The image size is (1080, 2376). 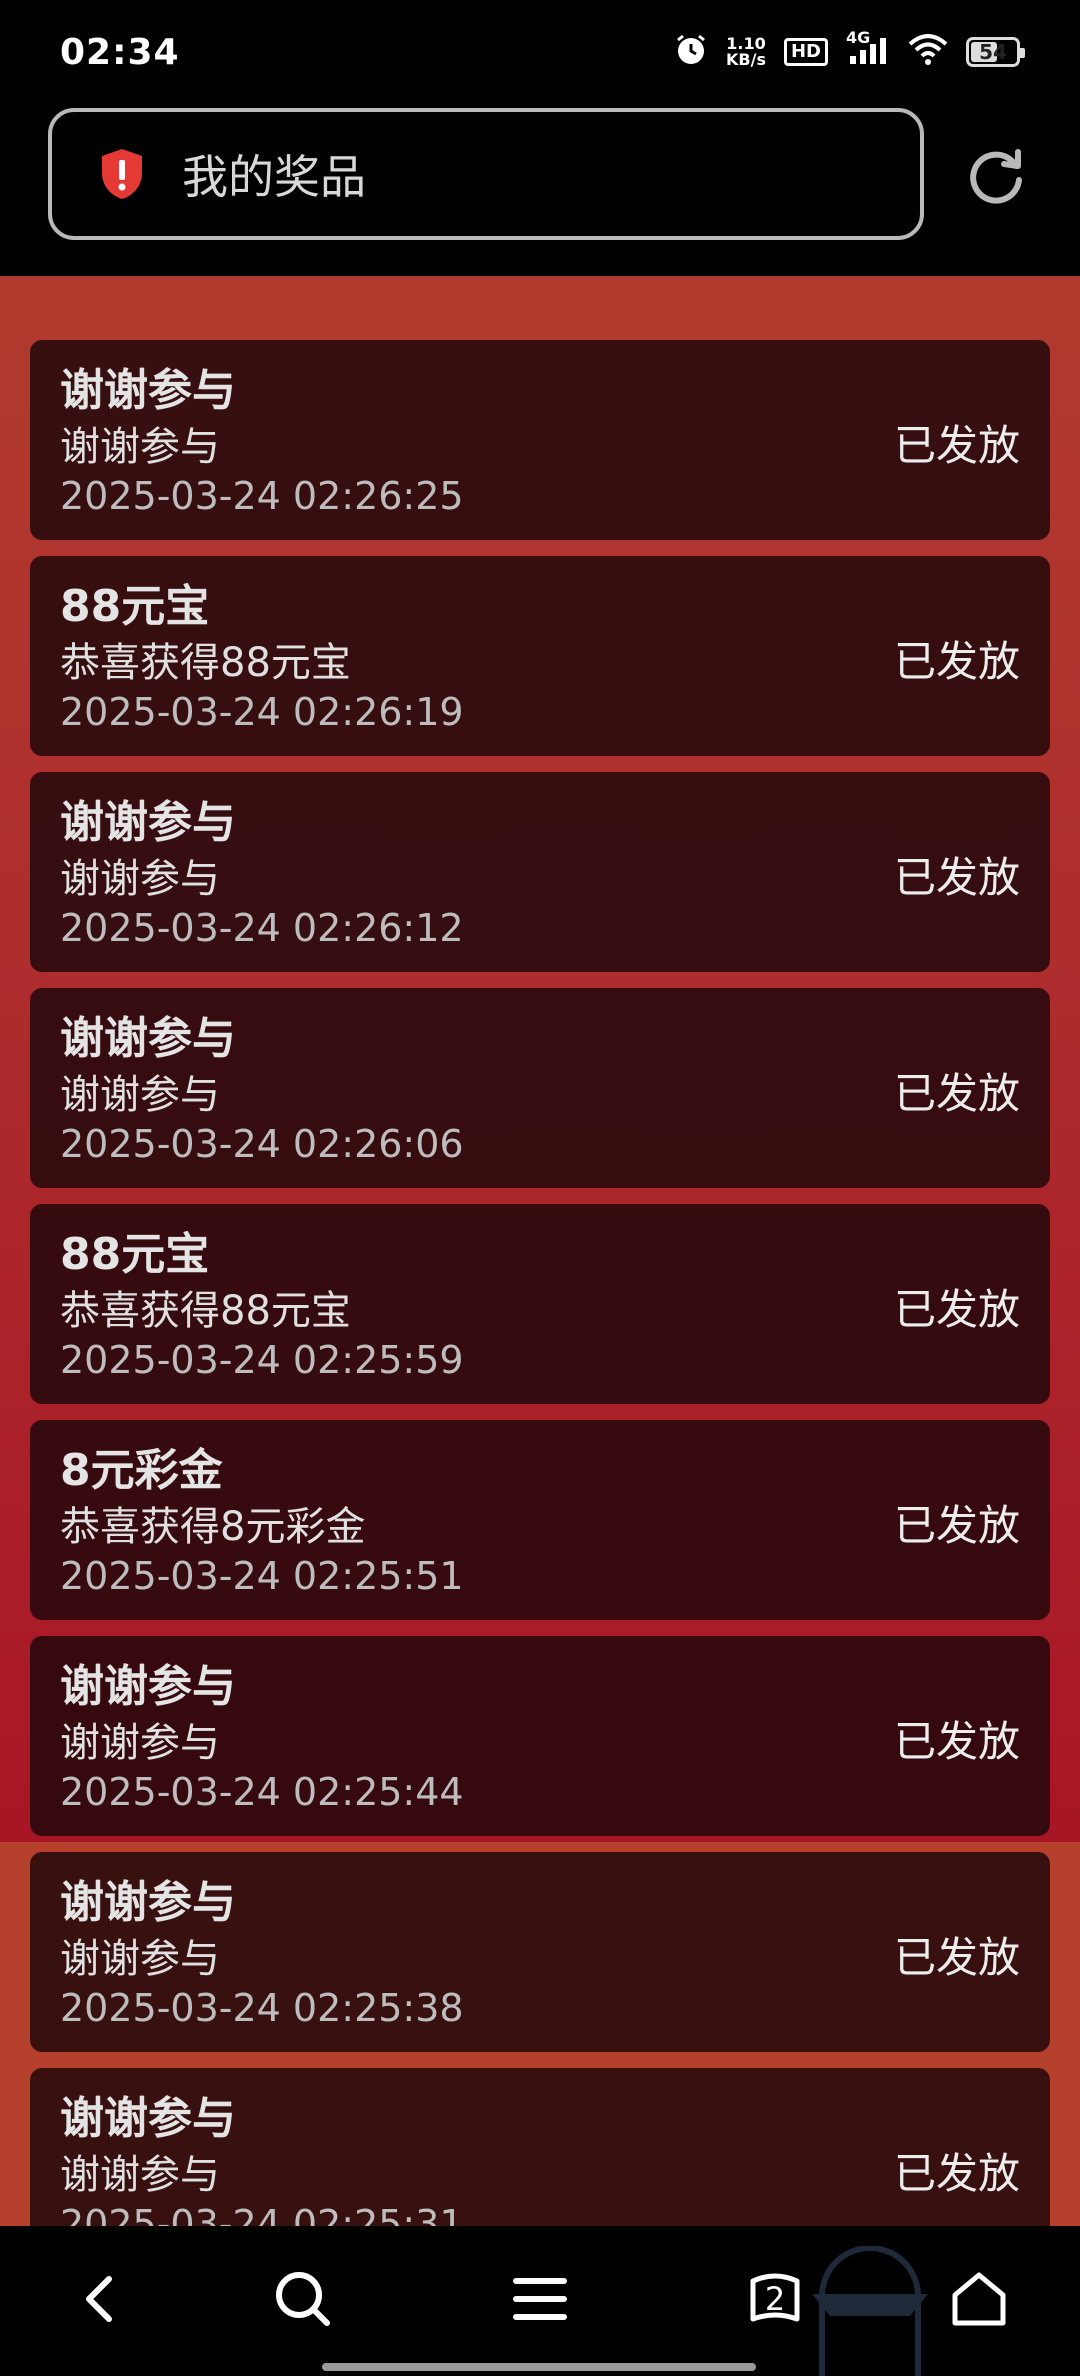 What do you see at coordinates (141, 1470) in the screenshot?
I see `prize-title: 8元彩金` at bounding box center [141, 1470].